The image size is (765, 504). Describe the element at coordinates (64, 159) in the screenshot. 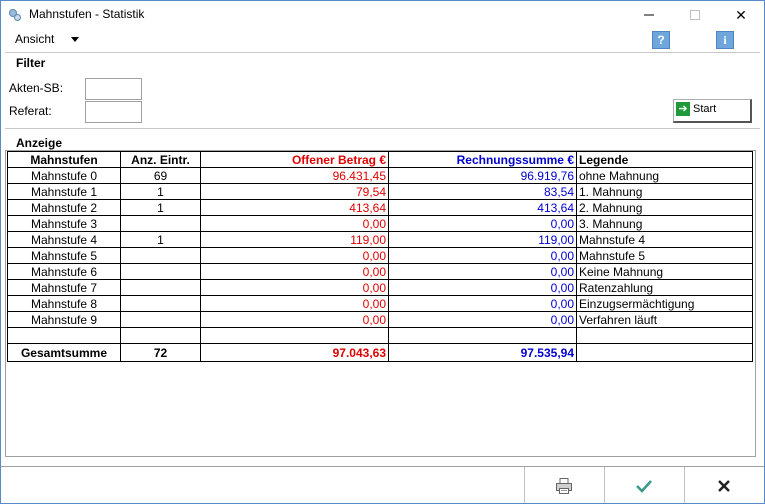

I see `header-mahnstufen: Mahnstufen` at that location.